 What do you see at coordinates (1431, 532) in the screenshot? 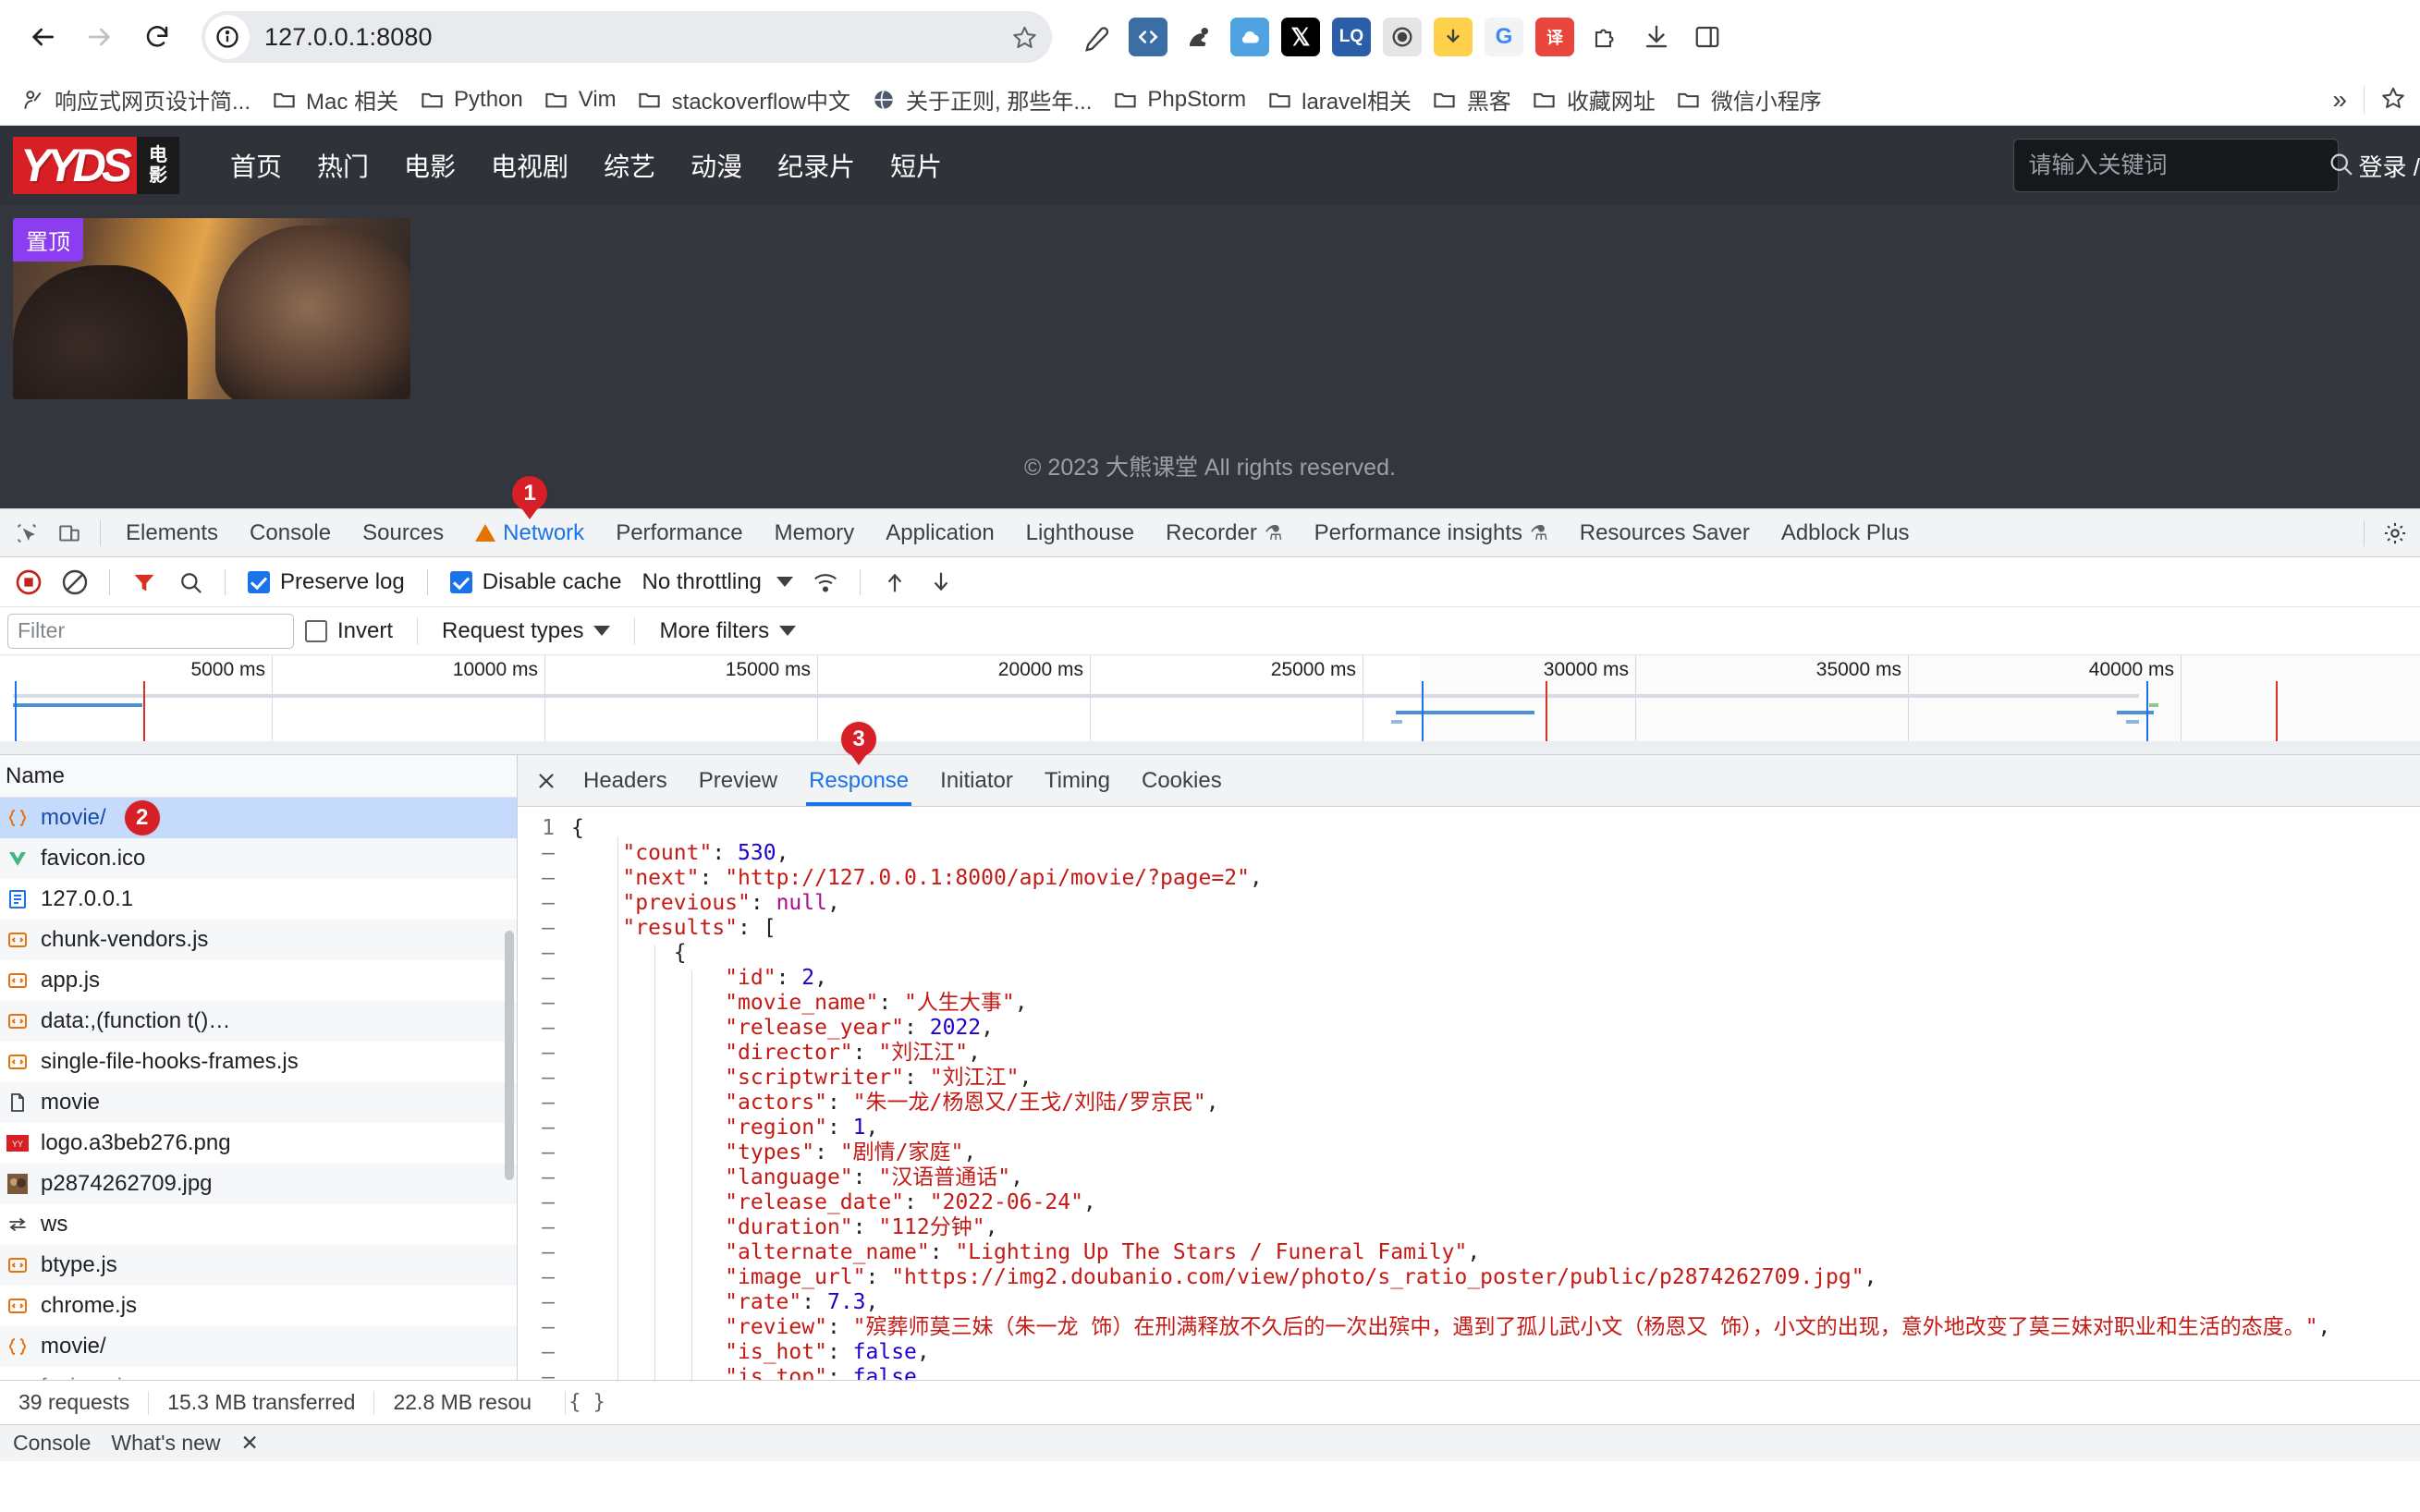
I see `tab-performance-insights: Performance insights ⚗` at bounding box center [1431, 532].